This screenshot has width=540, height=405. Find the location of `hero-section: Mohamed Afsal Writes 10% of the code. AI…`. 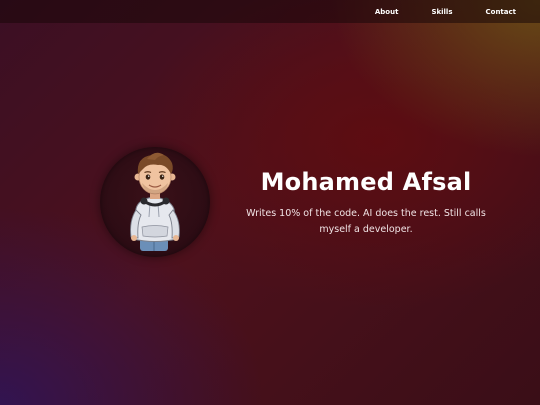

hero-section: Mohamed Afsal Writes 10% of the code. AI… is located at coordinates (366, 203).